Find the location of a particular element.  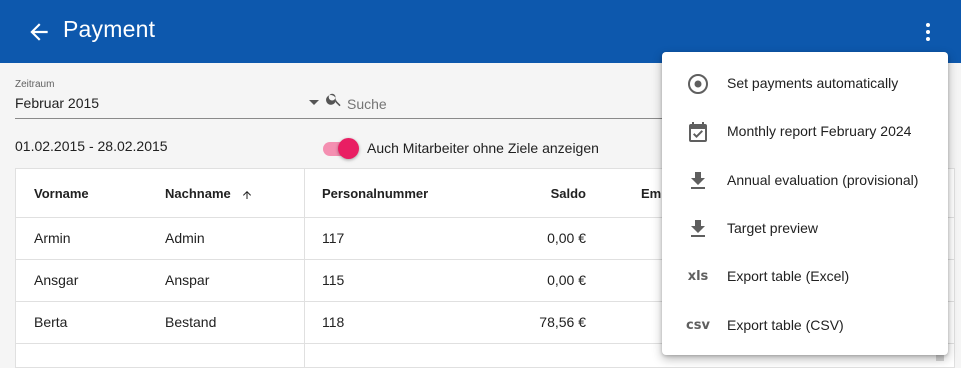

header-emp: Em is located at coordinates (651, 193).